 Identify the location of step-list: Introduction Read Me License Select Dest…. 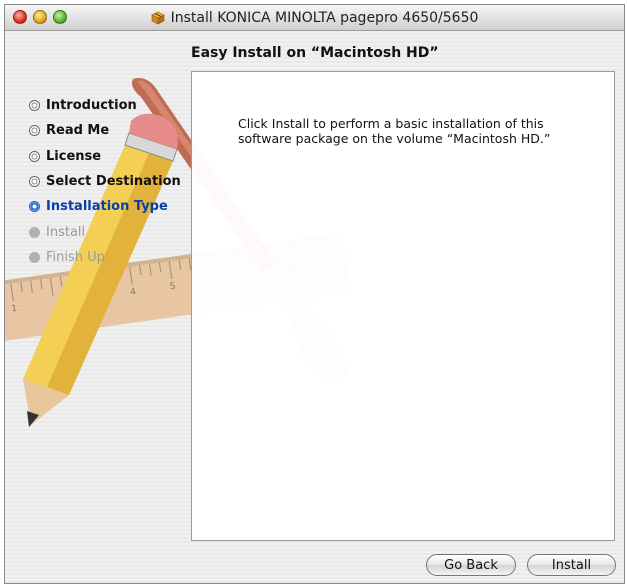
(105, 181).